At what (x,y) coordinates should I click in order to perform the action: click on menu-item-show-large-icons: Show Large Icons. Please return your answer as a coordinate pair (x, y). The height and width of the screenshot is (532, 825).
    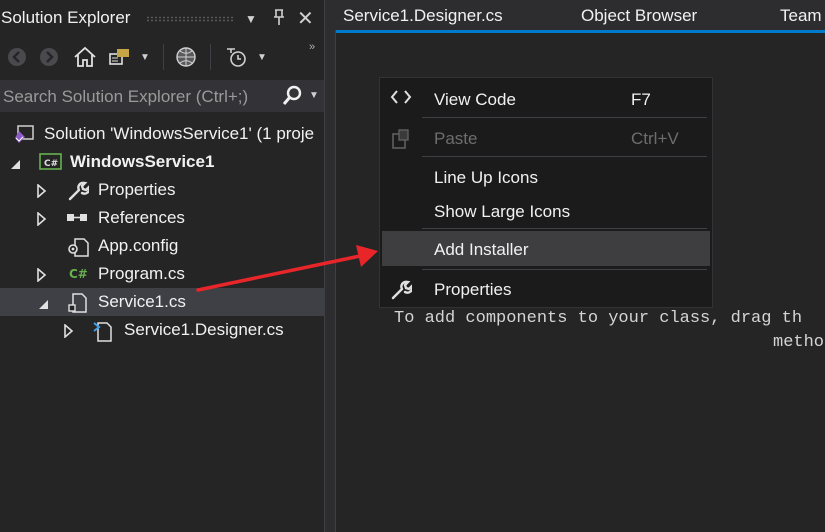
    Looking at the image, I should click on (546, 210).